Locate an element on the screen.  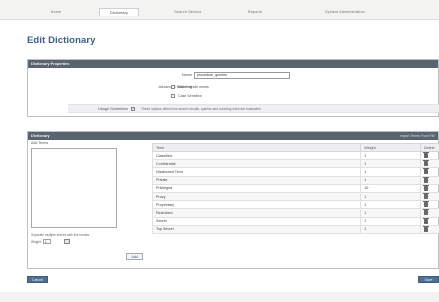
table-row: Private 1 is located at coordinates (295, 180).